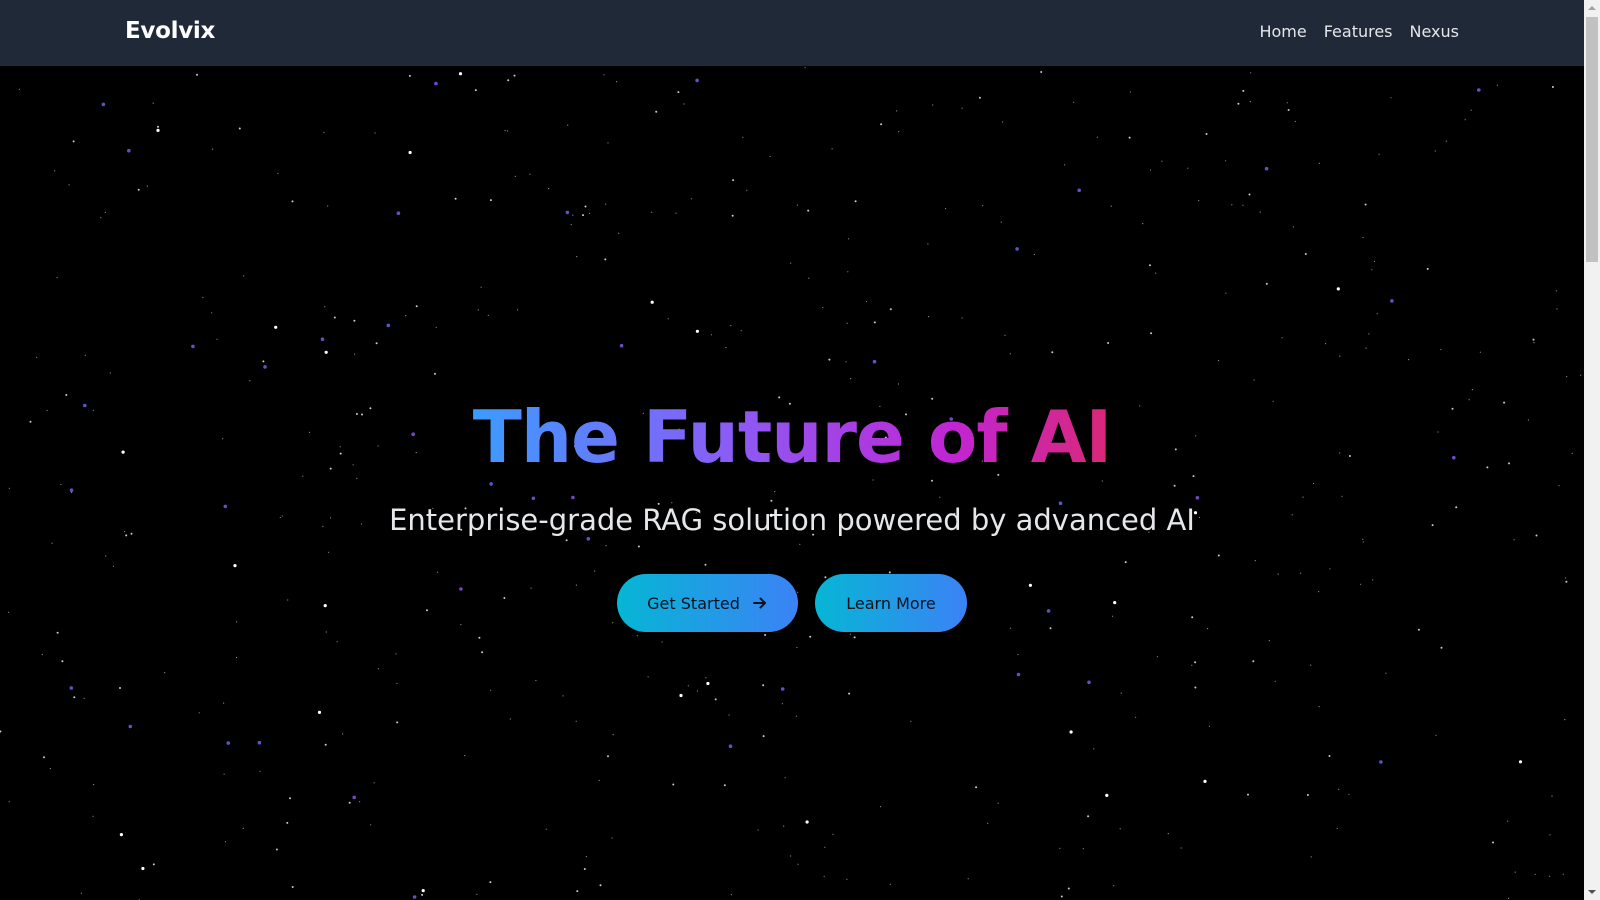  I want to click on hero-title-text: The Future of AI, so click(792, 437).